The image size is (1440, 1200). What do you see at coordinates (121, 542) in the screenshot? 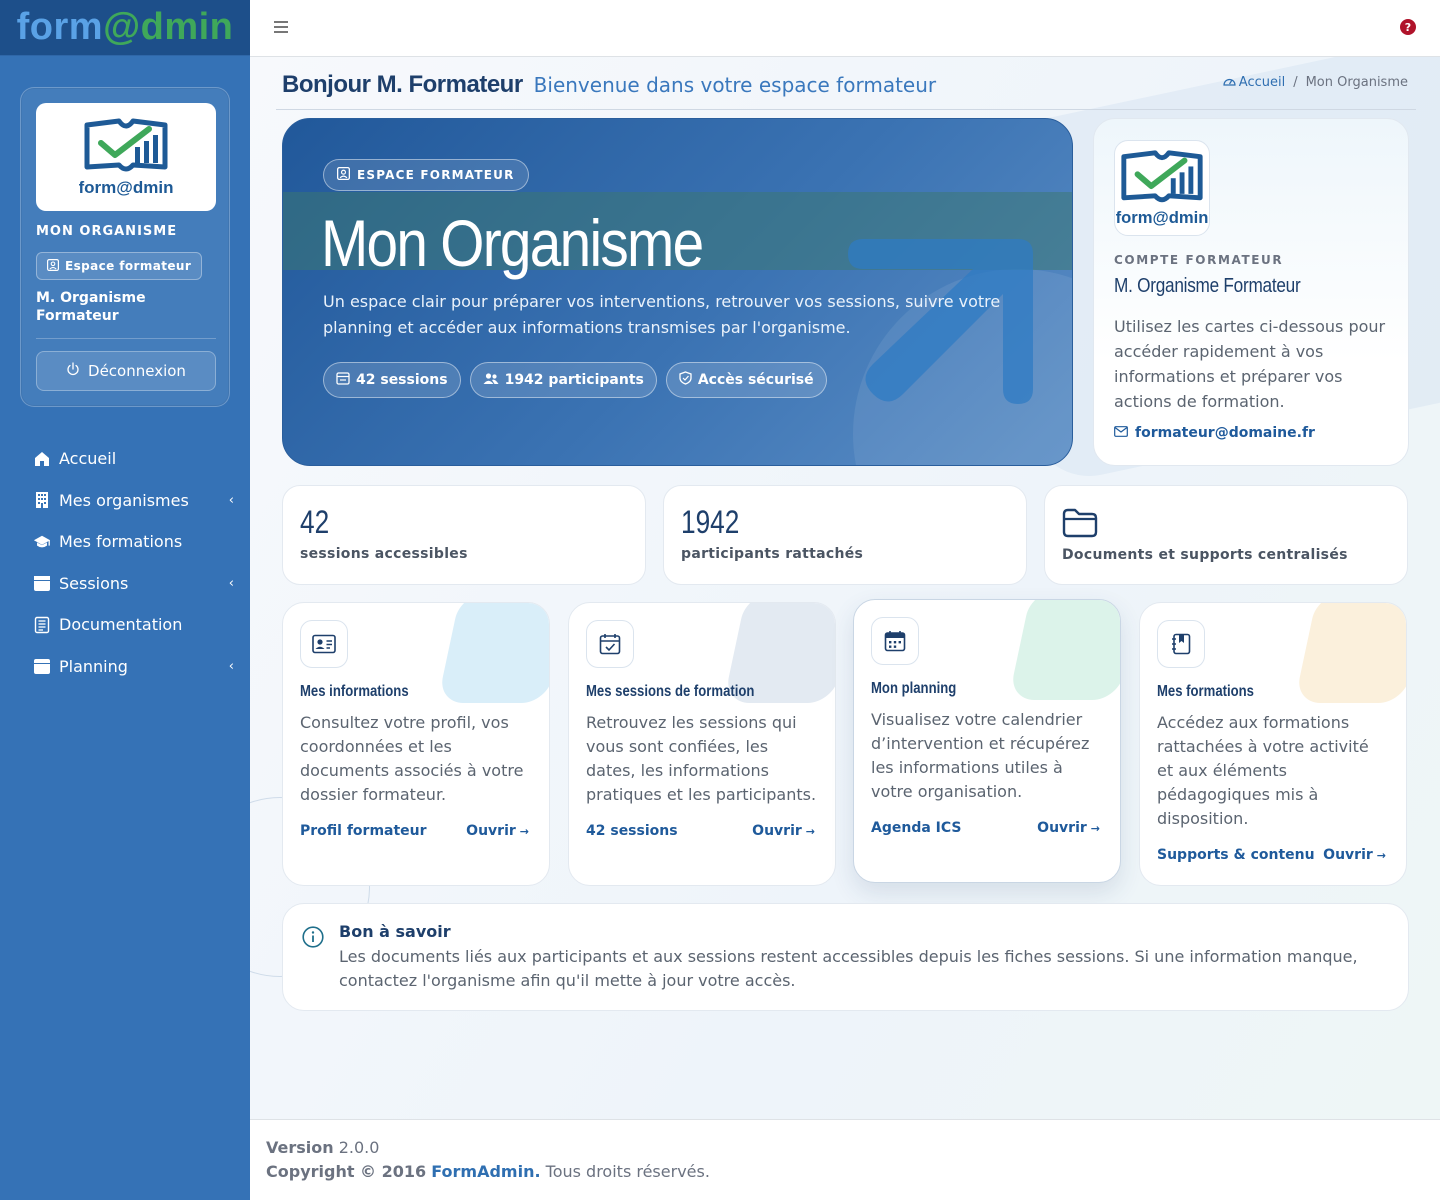
I see `sidebar-item-label: Mes formations` at bounding box center [121, 542].